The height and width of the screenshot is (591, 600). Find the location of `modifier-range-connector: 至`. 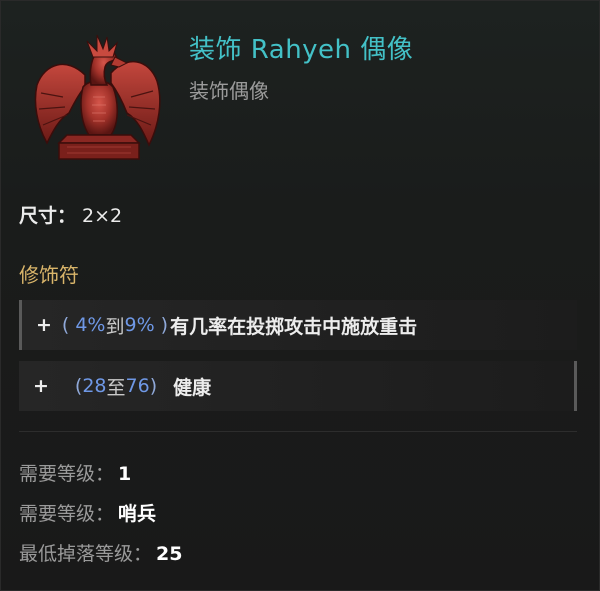

modifier-range-connector: 至 is located at coordinates (116, 387).